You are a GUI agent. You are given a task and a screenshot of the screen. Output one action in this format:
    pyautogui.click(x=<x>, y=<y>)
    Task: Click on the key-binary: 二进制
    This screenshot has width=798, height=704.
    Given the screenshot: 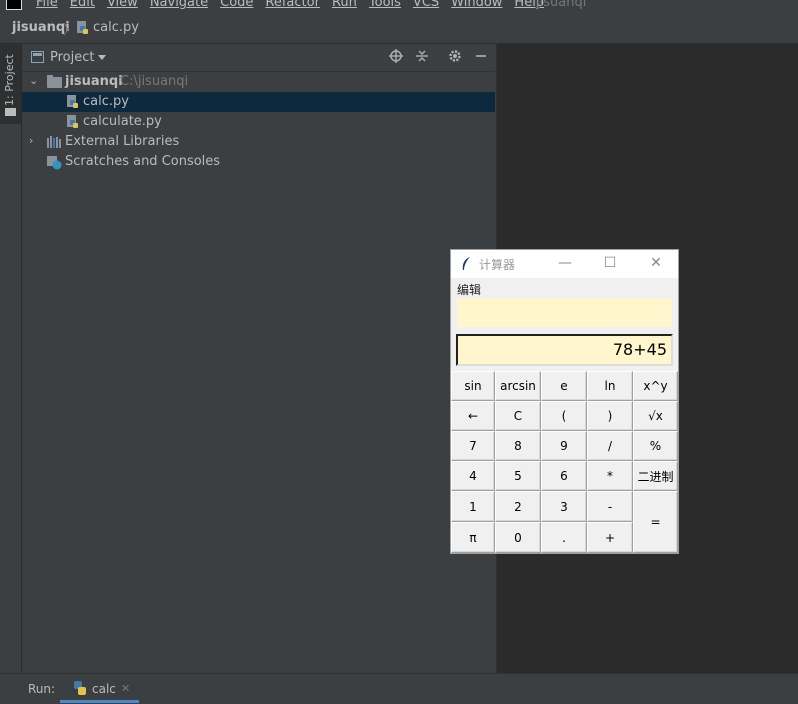 What is the action you would take?
    pyautogui.click(x=655, y=476)
    